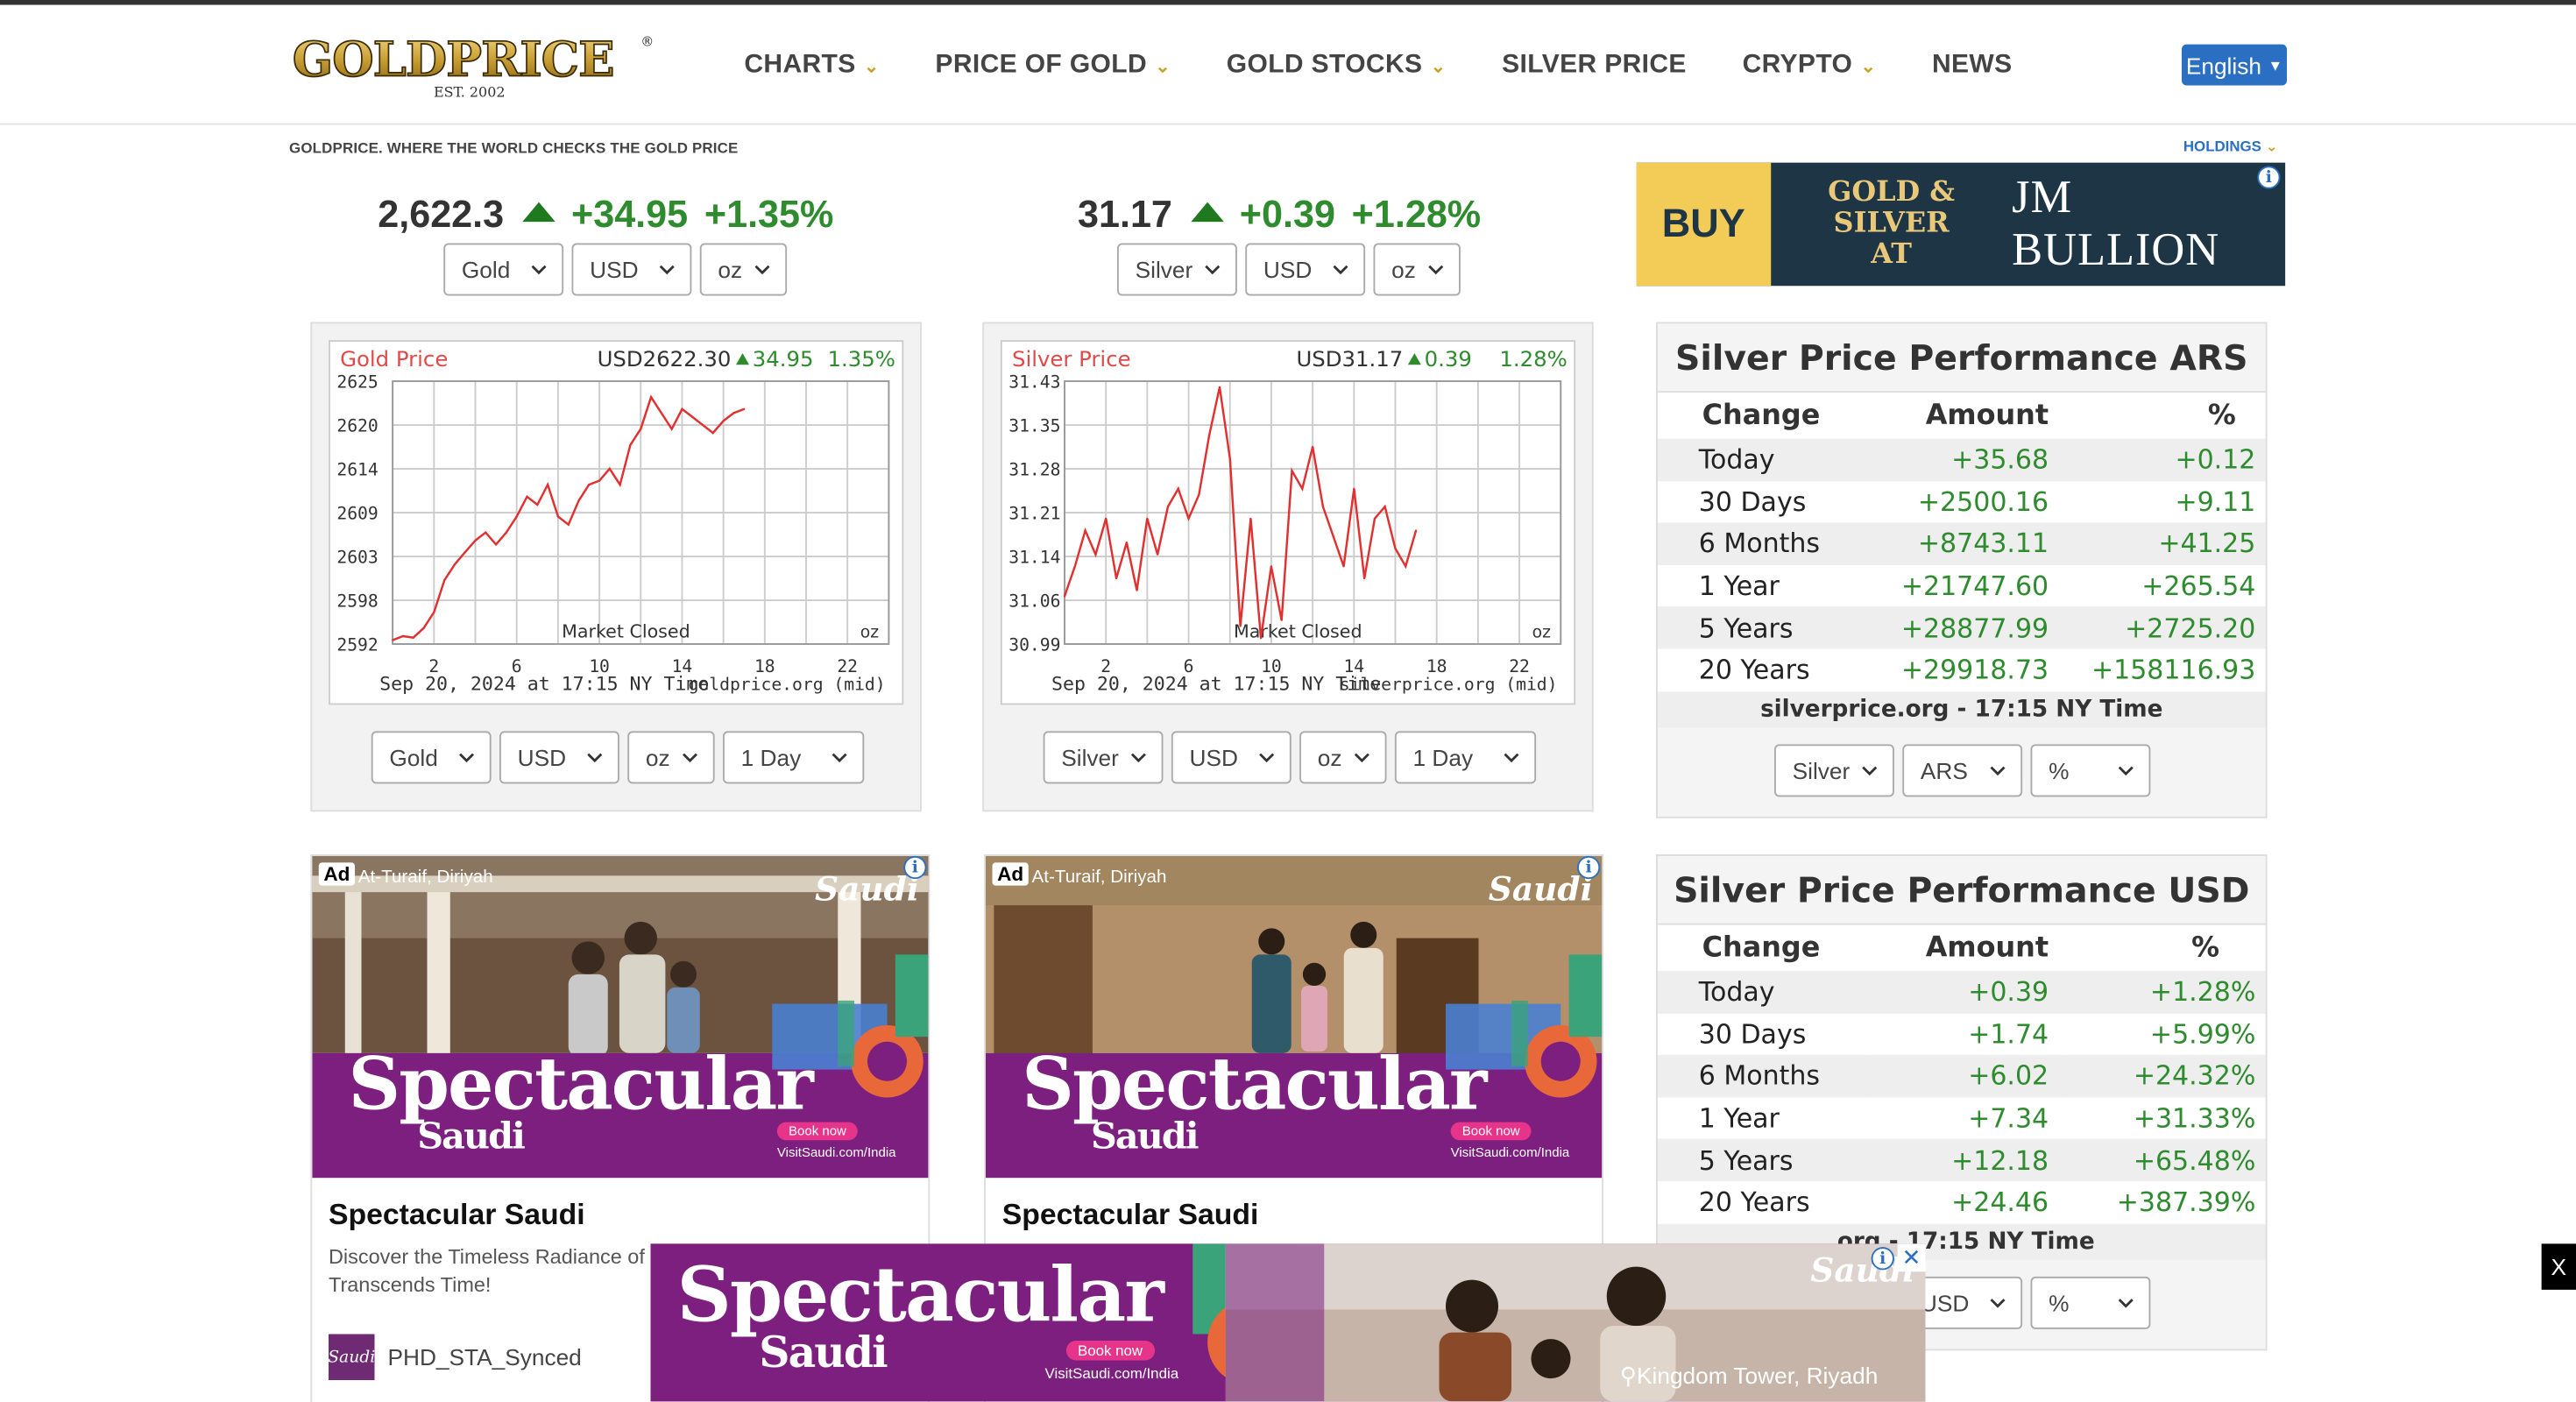  I want to click on perf-ars-mode-select: %, so click(2090, 770).